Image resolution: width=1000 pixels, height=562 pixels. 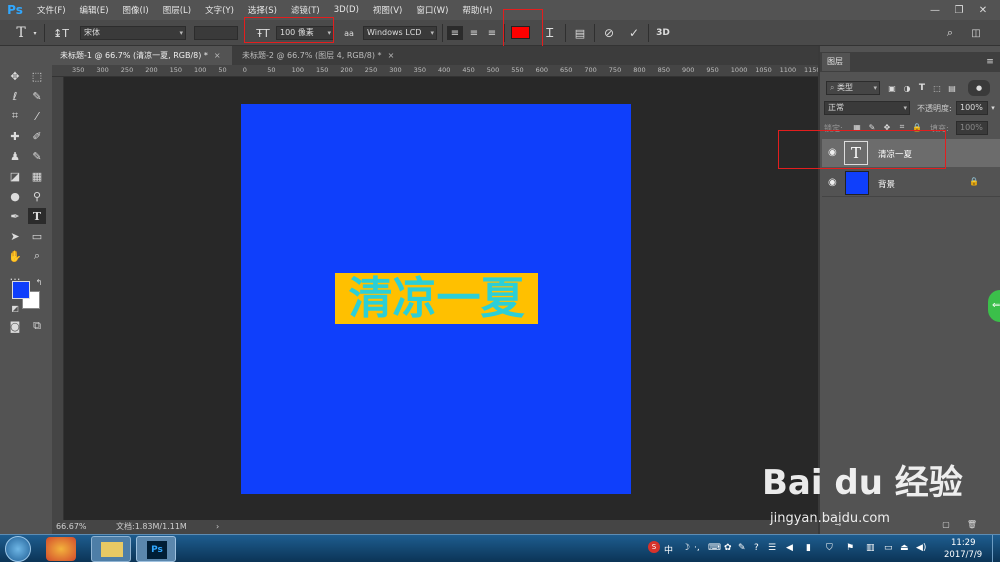 I want to click on menu-filter: 滤镜(T), so click(x=305, y=10).